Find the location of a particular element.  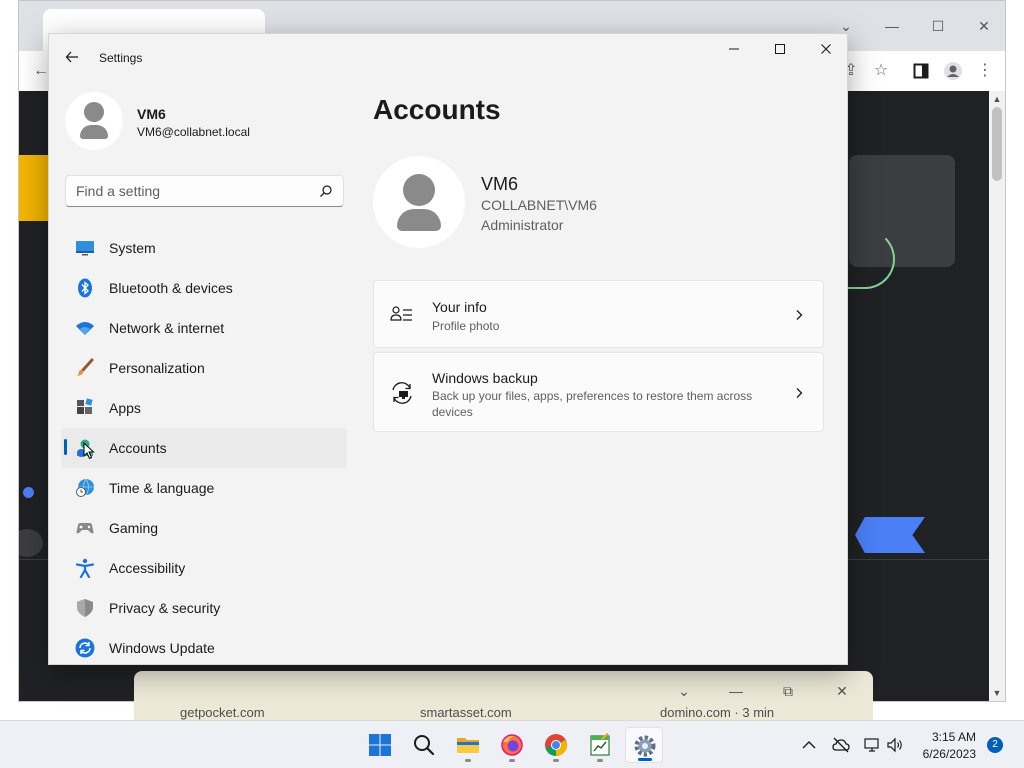

cloud-offline-icon is located at coordinates (841, 745).